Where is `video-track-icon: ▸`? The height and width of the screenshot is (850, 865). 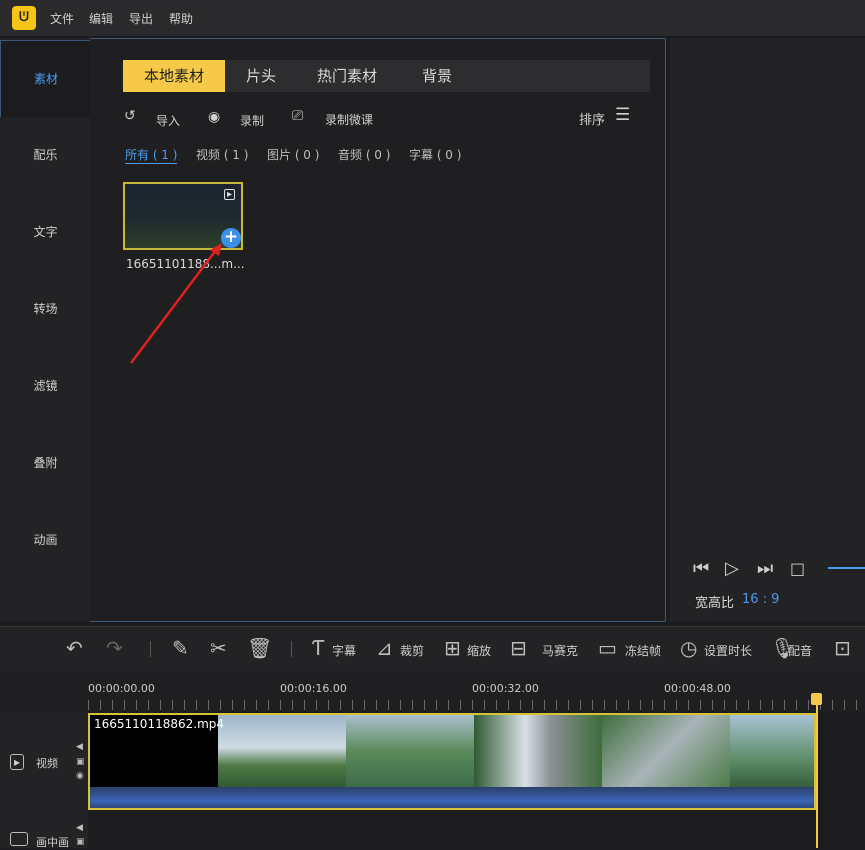 video-track-icon: ▸ is located at coordinates (17, 762).